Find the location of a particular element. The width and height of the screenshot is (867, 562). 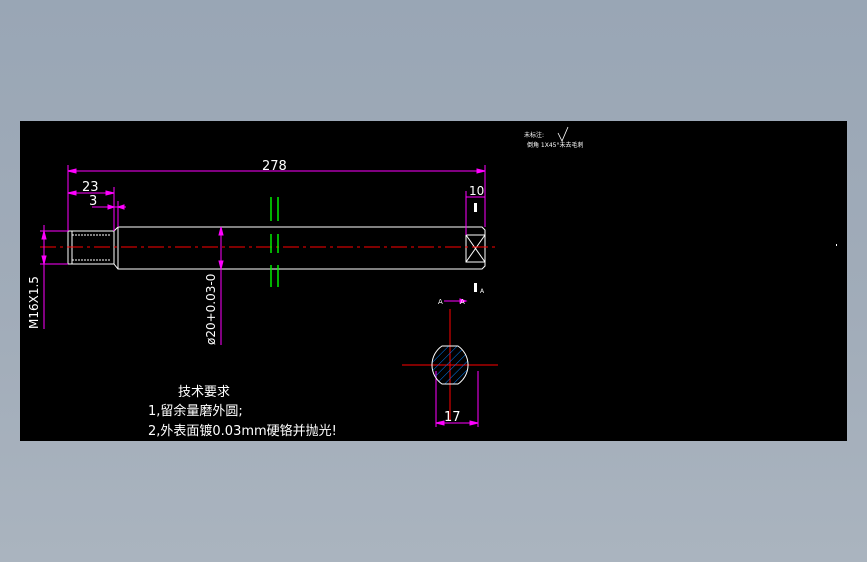

tech-req-title: 技术要求 is located at coordinates (204, 392).